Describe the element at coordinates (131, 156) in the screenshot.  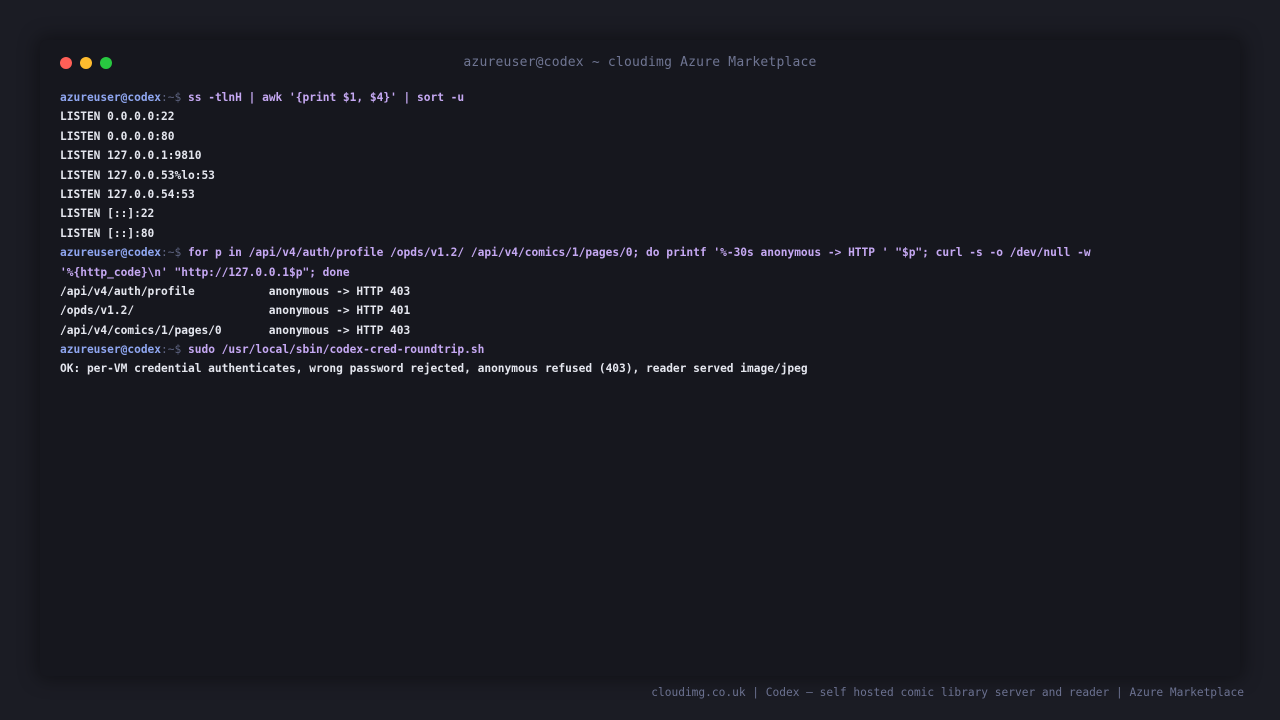
I see `output-line: LISTEN 127.0.0.1:9810` at that location.